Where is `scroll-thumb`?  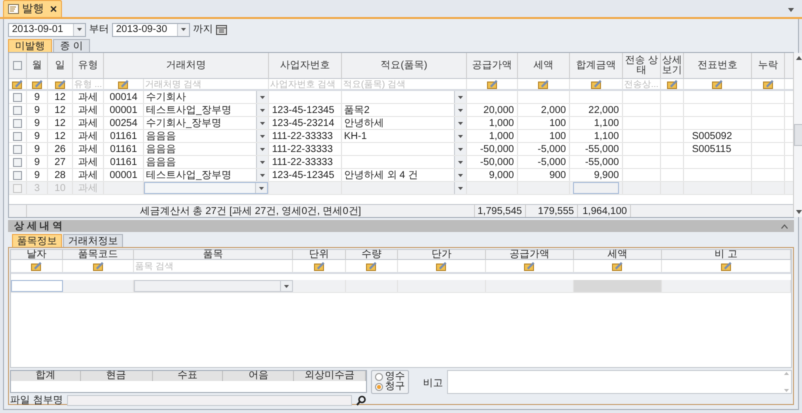 scroll-thumb is located at coordinates (798, 135).